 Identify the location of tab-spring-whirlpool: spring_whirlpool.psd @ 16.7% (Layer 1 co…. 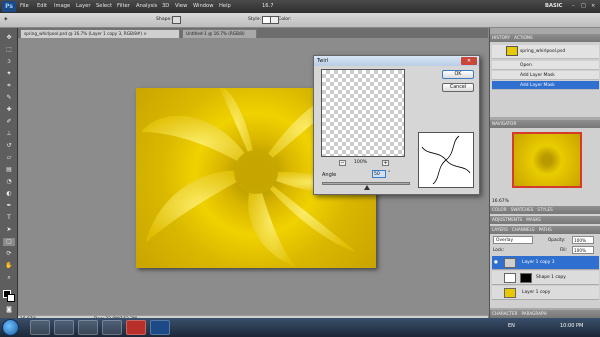
(100, 33).